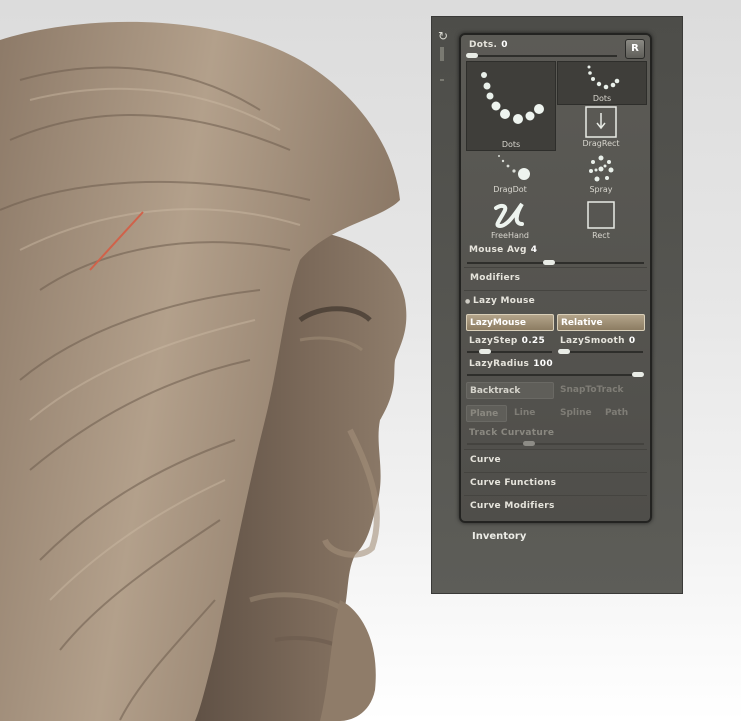 Image resolution: width=741 pixels, height=721 pixels. What do you see at coordinates (510, 390) in the screenshot?
I see `backtrack-toggle: Backtrack` at bounding box center [510, 390].